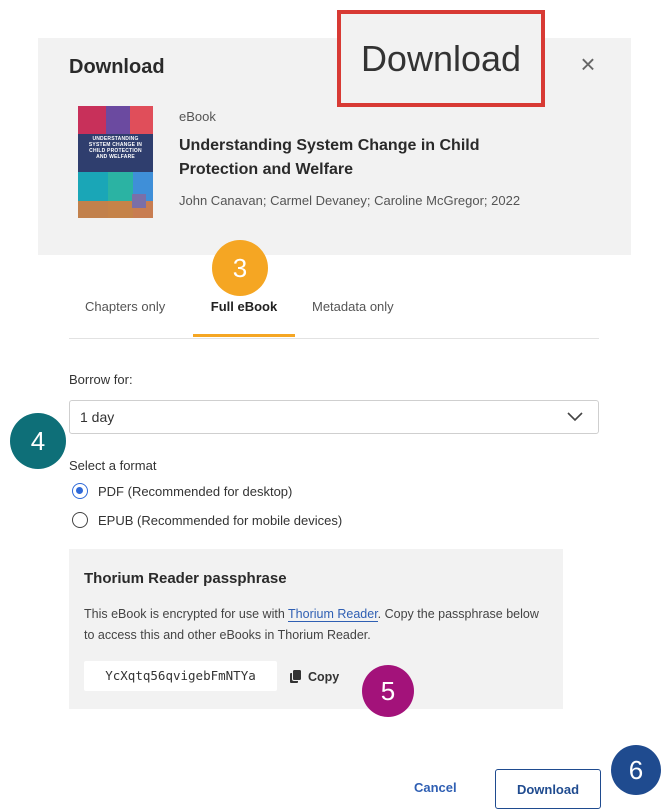 This screenshot has height=810, width=664. I want to click on cancel-button: Cancel, so click(435, 787).